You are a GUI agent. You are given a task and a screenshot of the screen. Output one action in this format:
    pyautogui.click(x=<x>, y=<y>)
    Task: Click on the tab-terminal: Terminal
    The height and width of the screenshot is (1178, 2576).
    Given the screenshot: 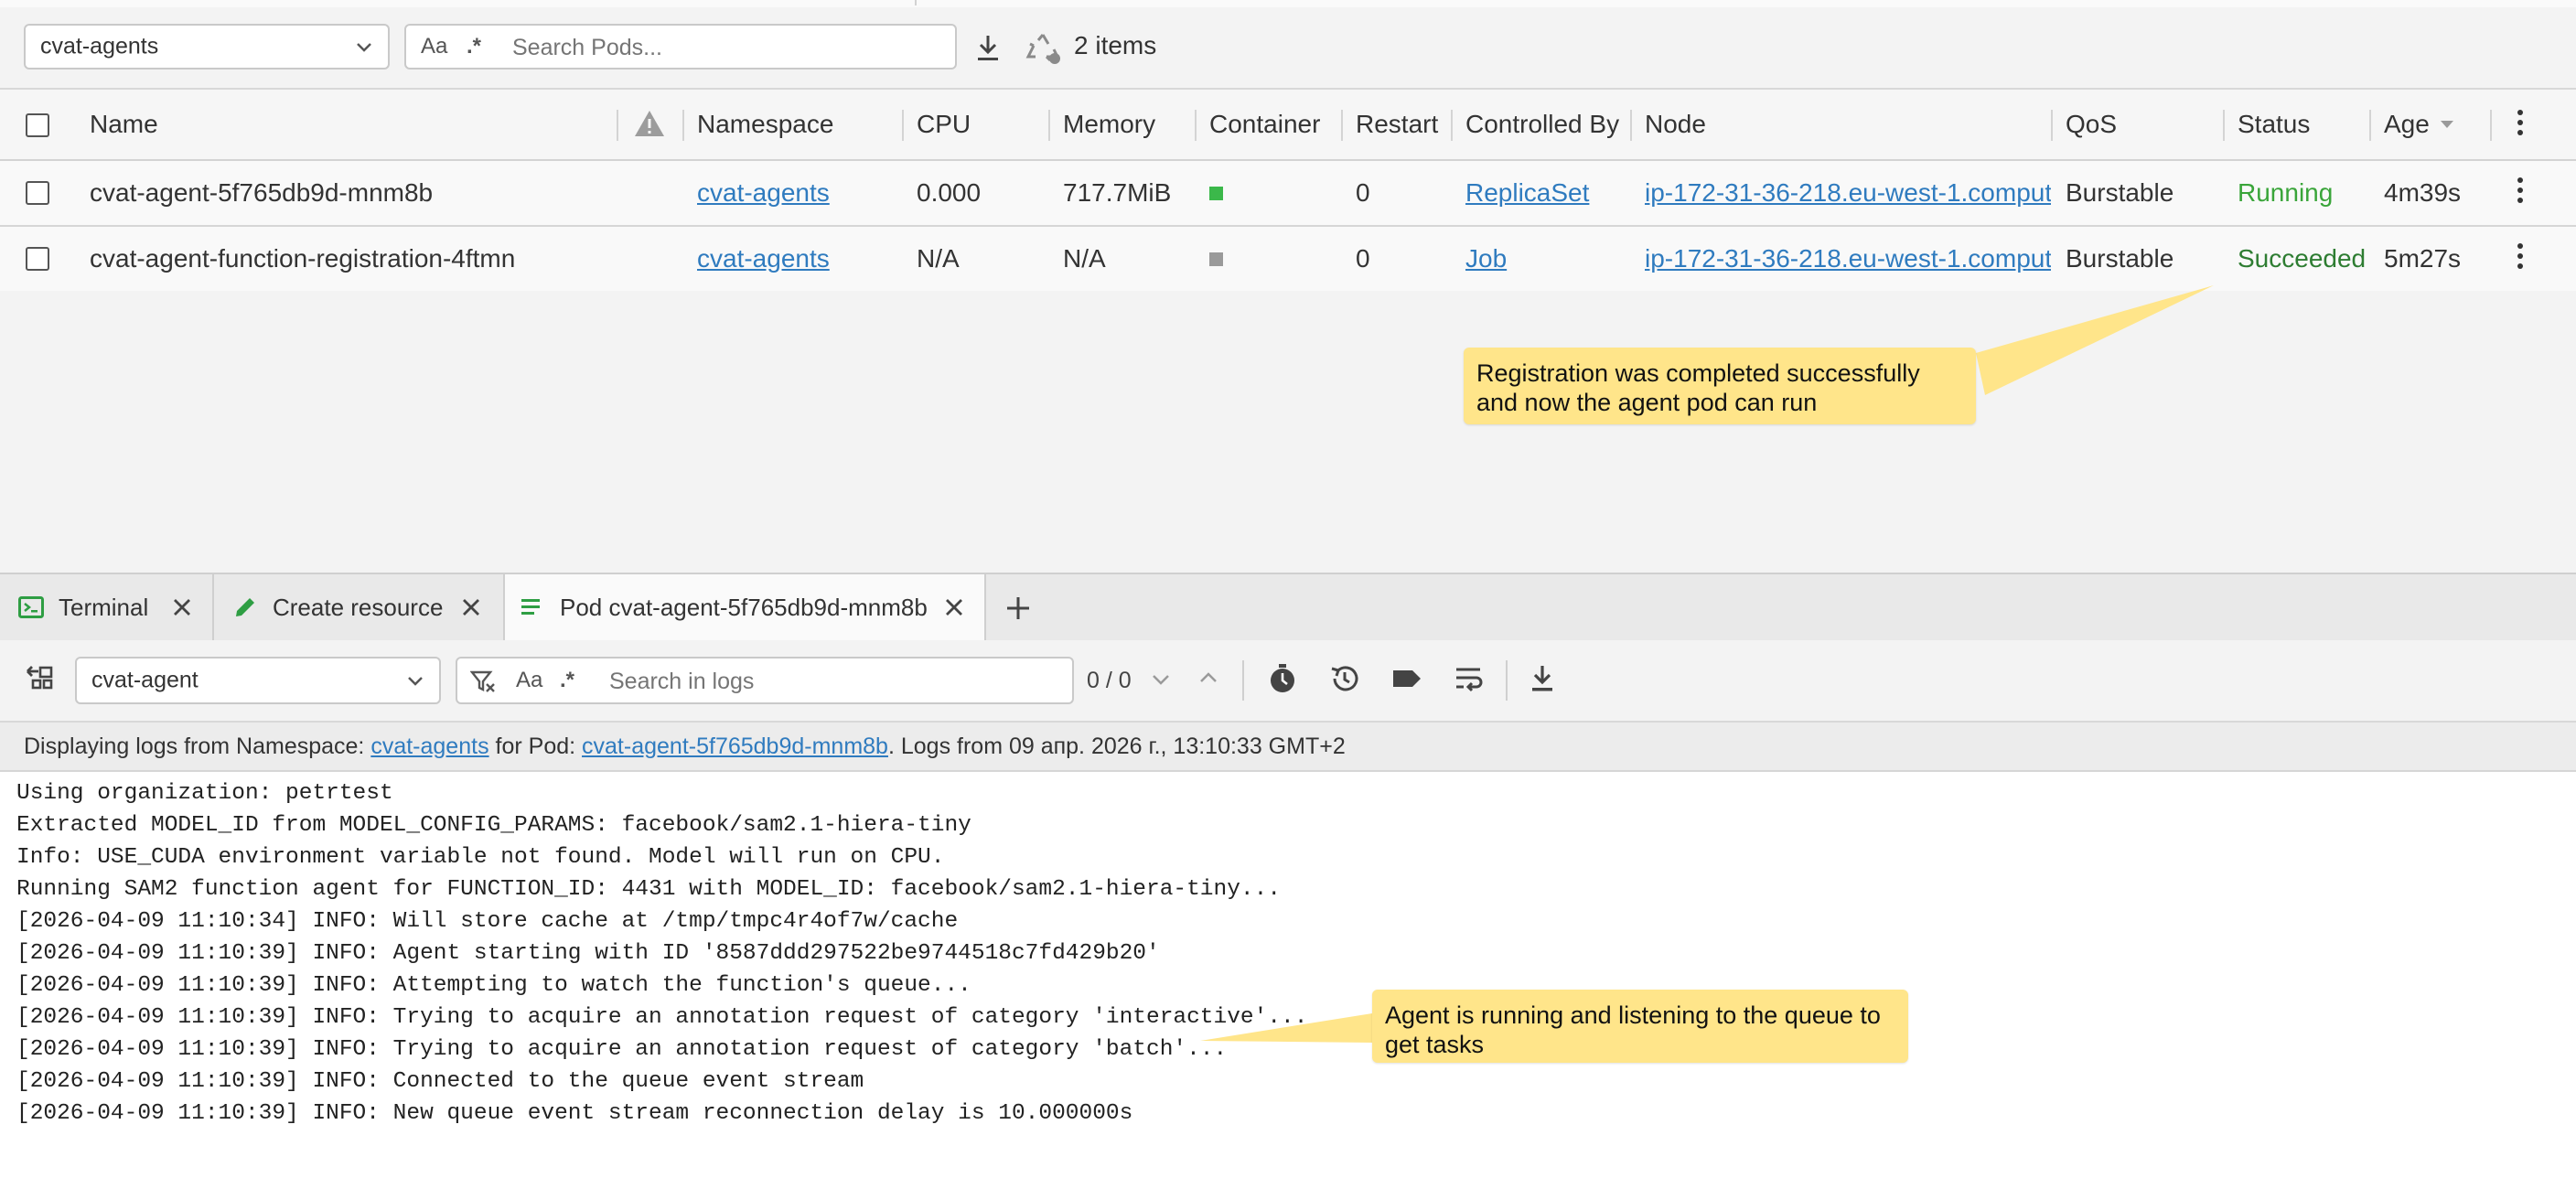 What is the action you would take?
    pyautogui.click(x=107, y=607)
    